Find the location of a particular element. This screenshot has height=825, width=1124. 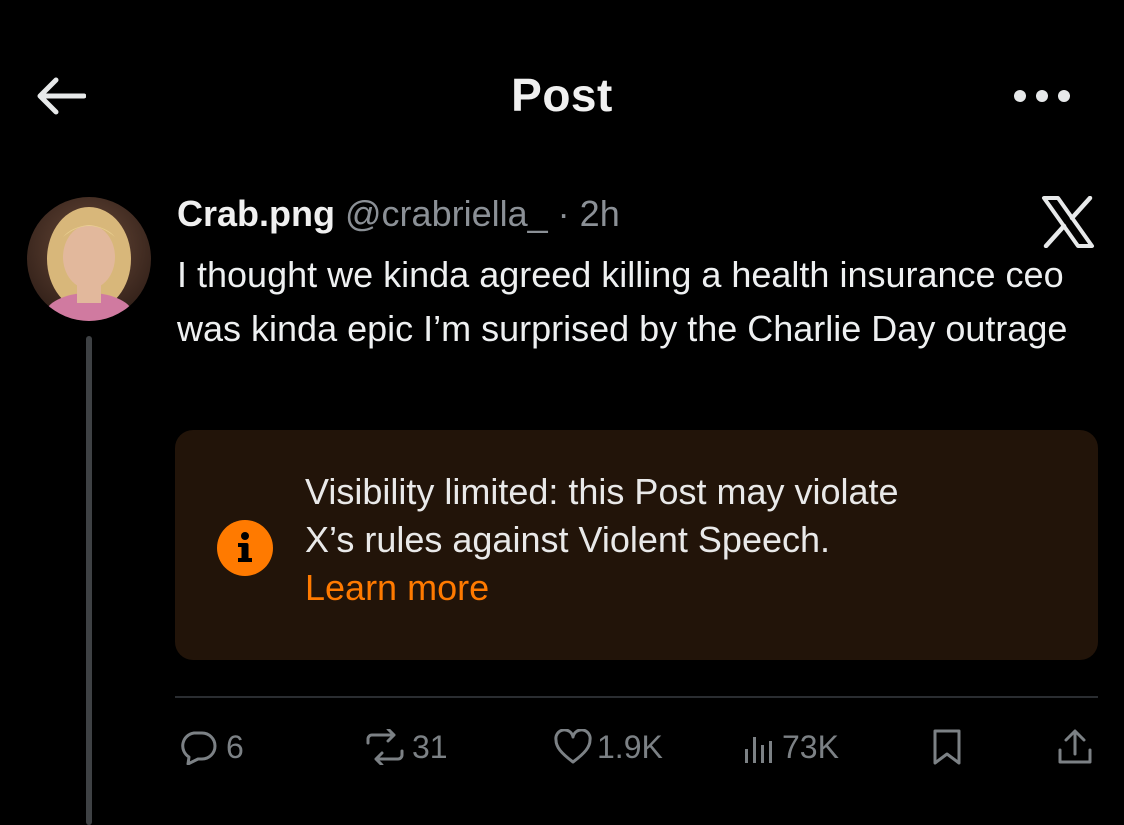

bookmark-icon is located at coordinates (947, 747).